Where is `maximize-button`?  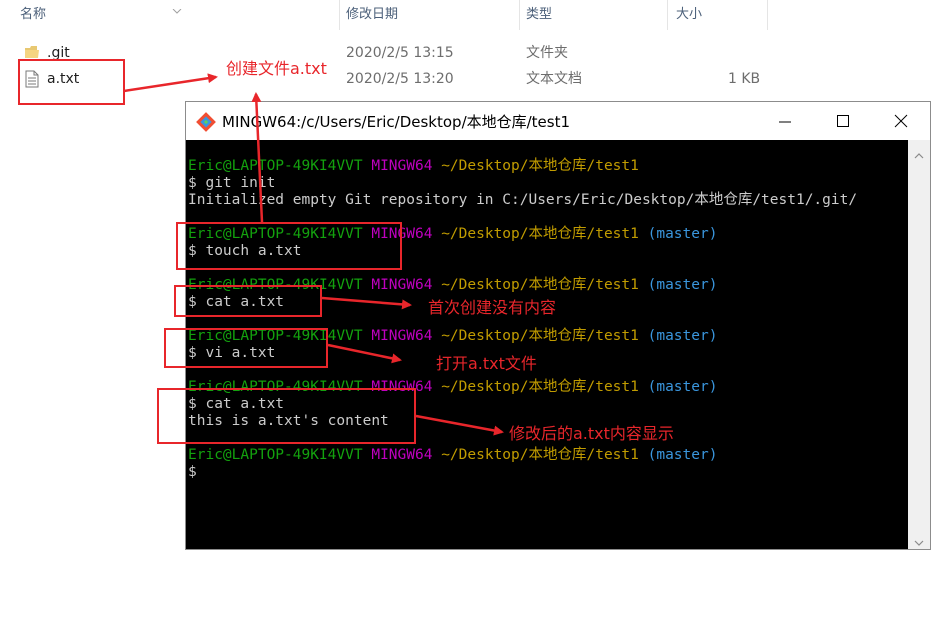 maximize-button is located at coordinates (843, 121).